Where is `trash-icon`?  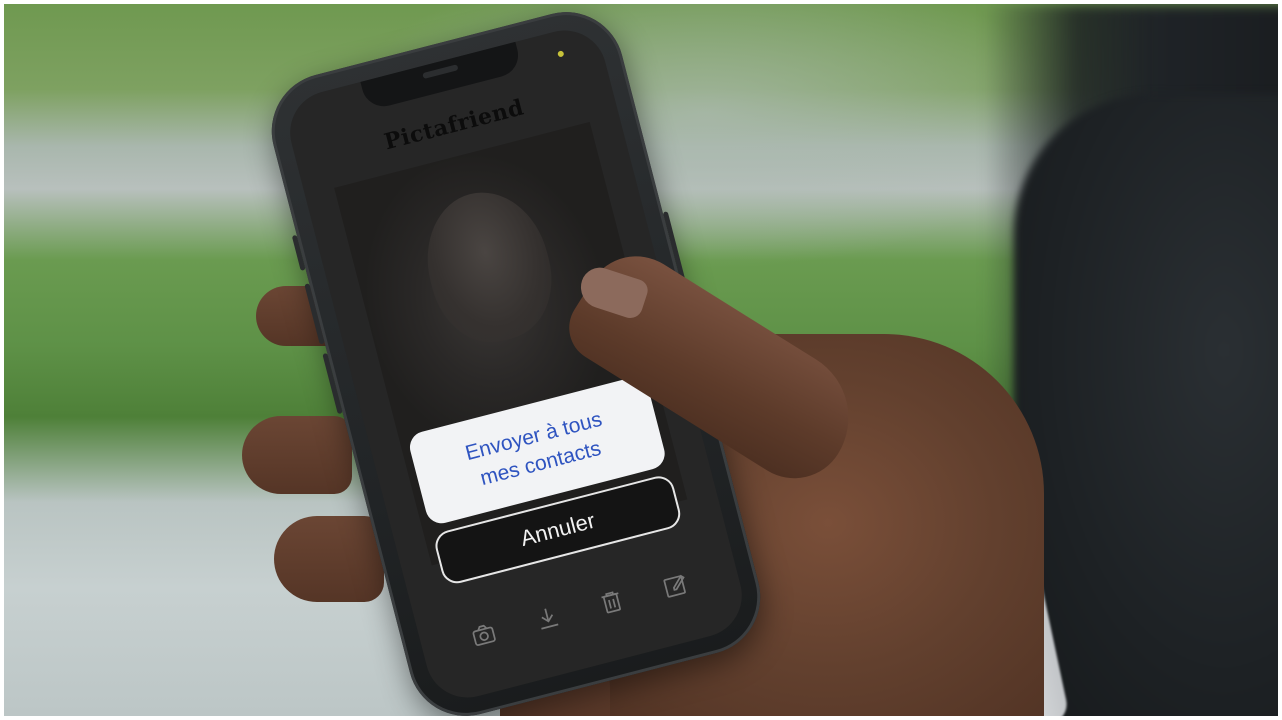
trash-icon is located at coordinates (611, 601).